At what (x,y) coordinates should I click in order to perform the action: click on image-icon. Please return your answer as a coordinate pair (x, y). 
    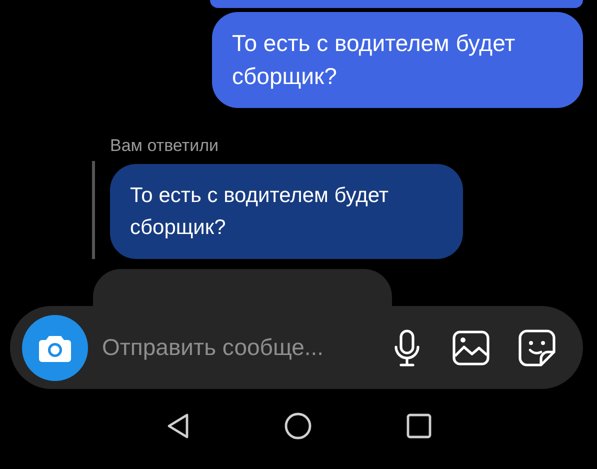
    Looking at the image, I should click on (471, 348).